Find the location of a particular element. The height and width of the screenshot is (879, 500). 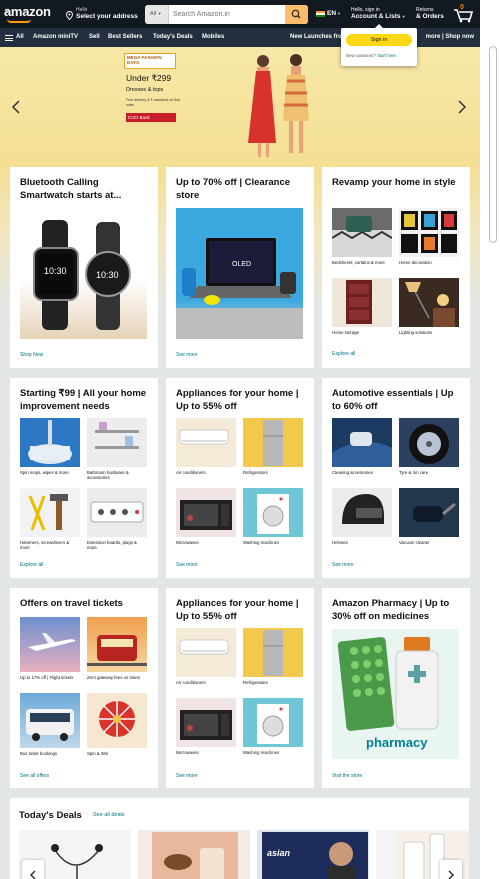

tile-spin-mops: Spin mops, wipes & more is located at coordinates (50, 446).